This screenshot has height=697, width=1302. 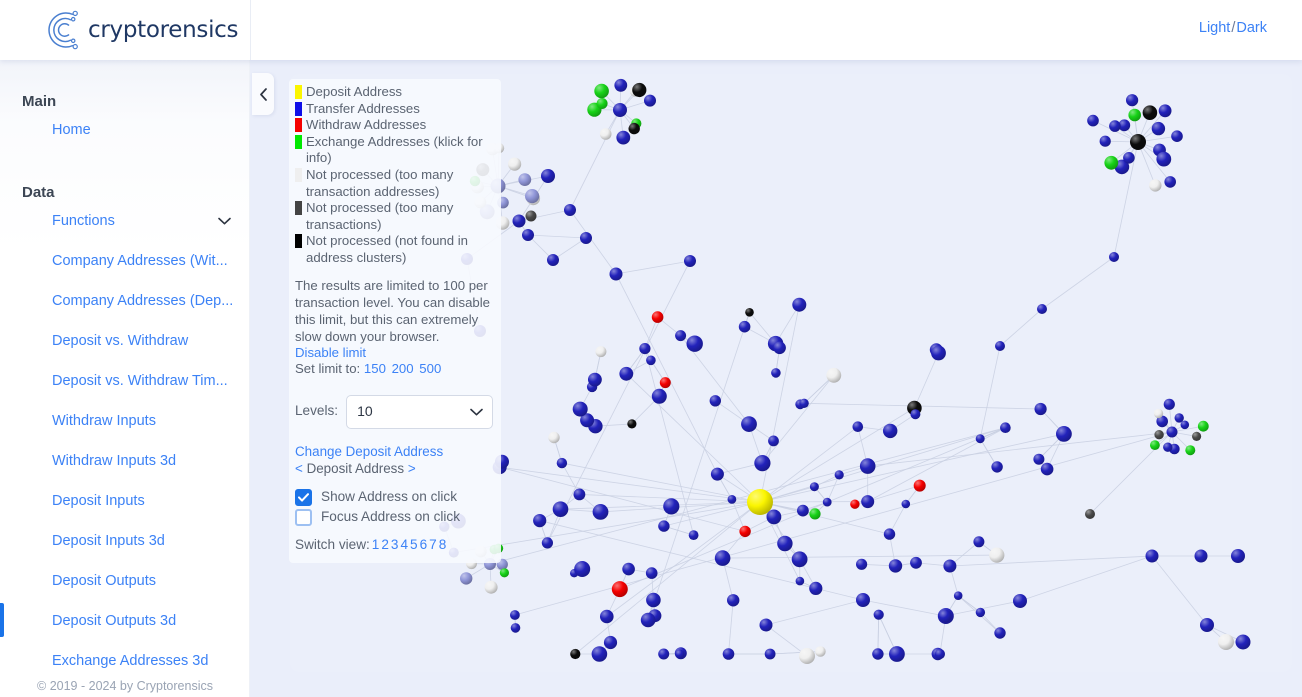 I want to click on switch-view-option-5: 5, so click(x=414, y=544).